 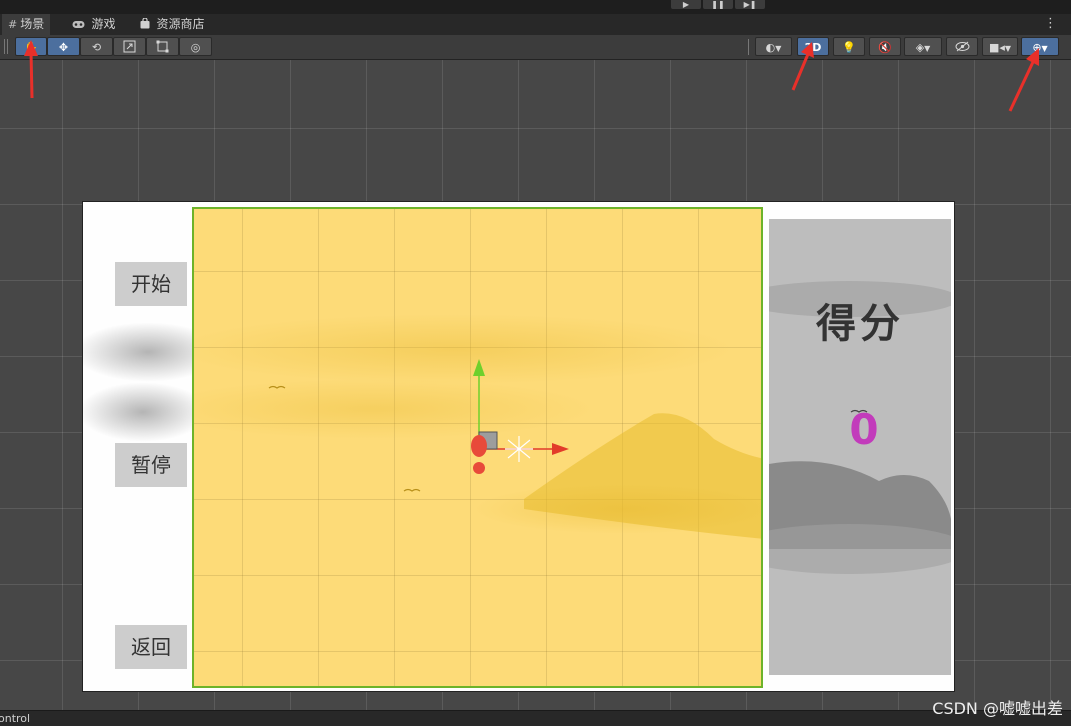 What do you see at coordinates (151, 465) in the screenshot?
I see `pause-game-button: 暂停` at bounding box center [151, 465].